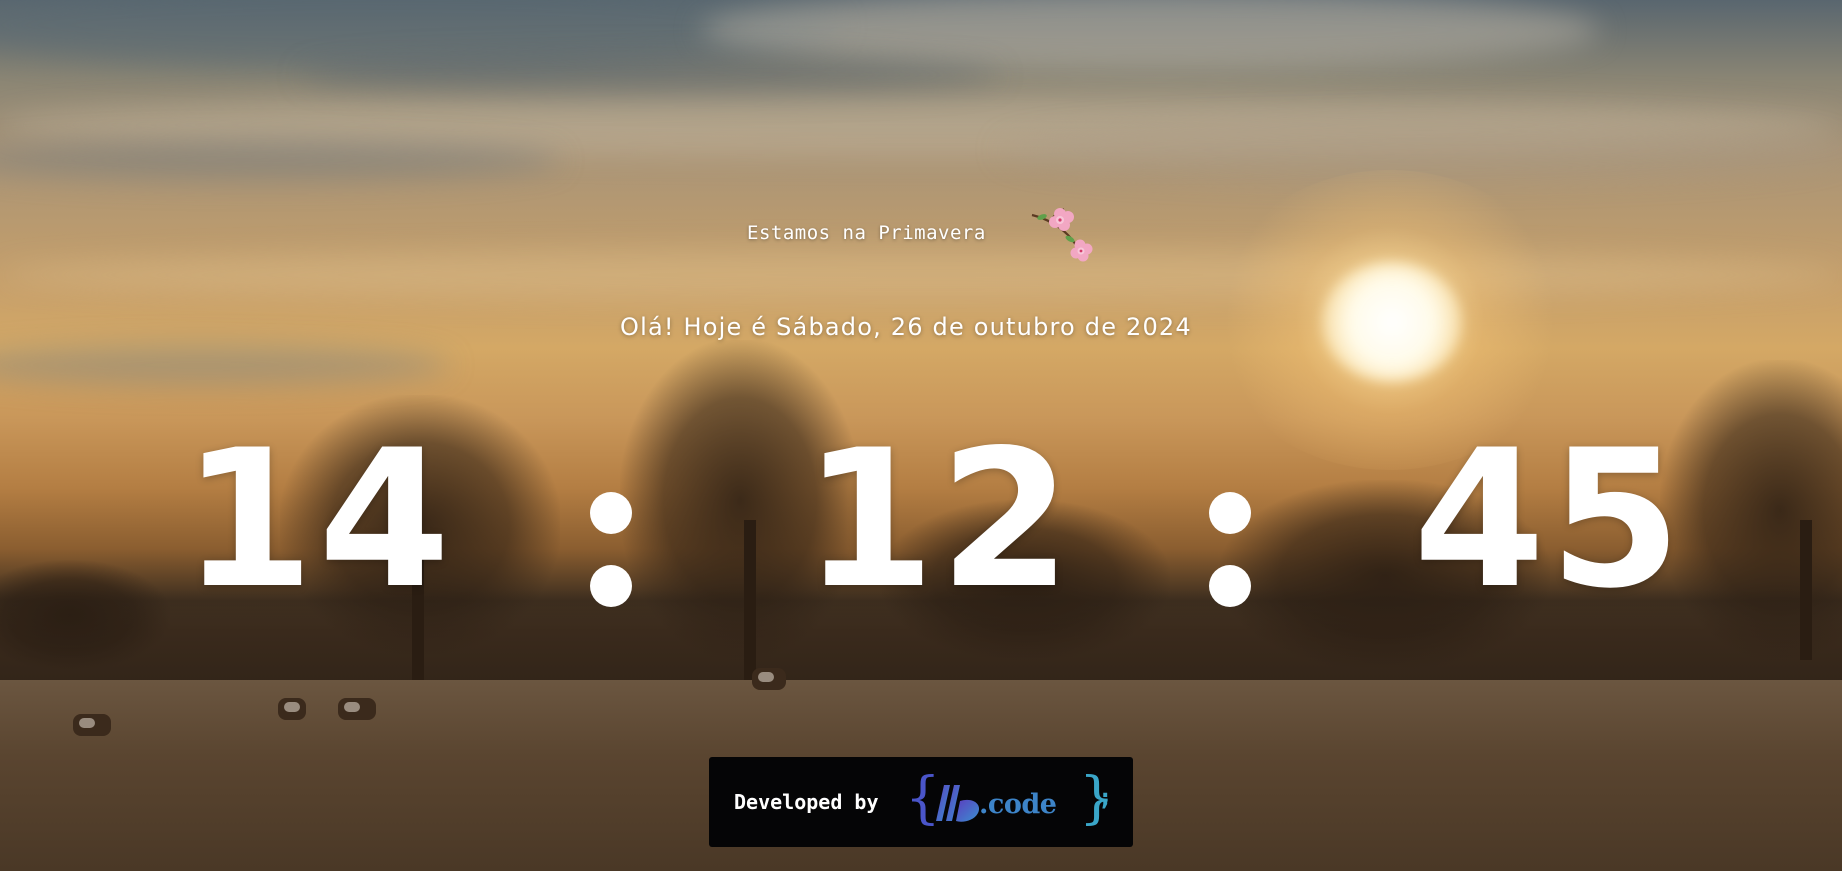 The width and height of the screenshot is (1842, 871). I want to click on clock-hours: 14, so click(318, 519).